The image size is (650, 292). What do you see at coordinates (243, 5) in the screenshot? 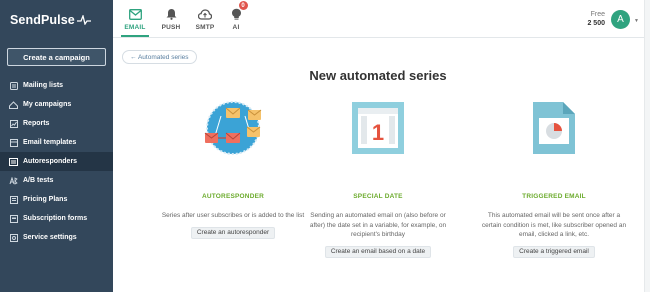
I see `notification-badge: 0` at bounding box center [243, 5].